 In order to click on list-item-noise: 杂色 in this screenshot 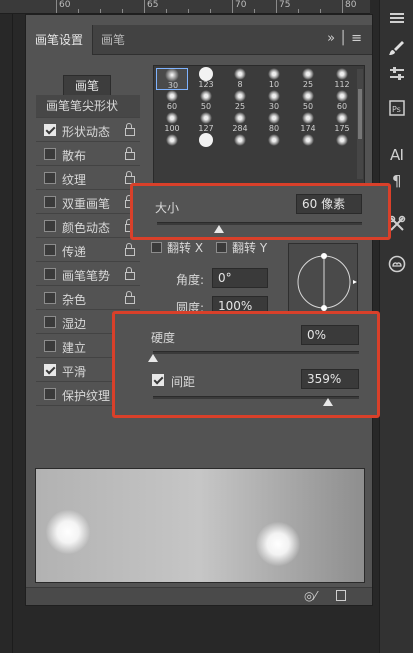, I will do `click(88, 298)`.